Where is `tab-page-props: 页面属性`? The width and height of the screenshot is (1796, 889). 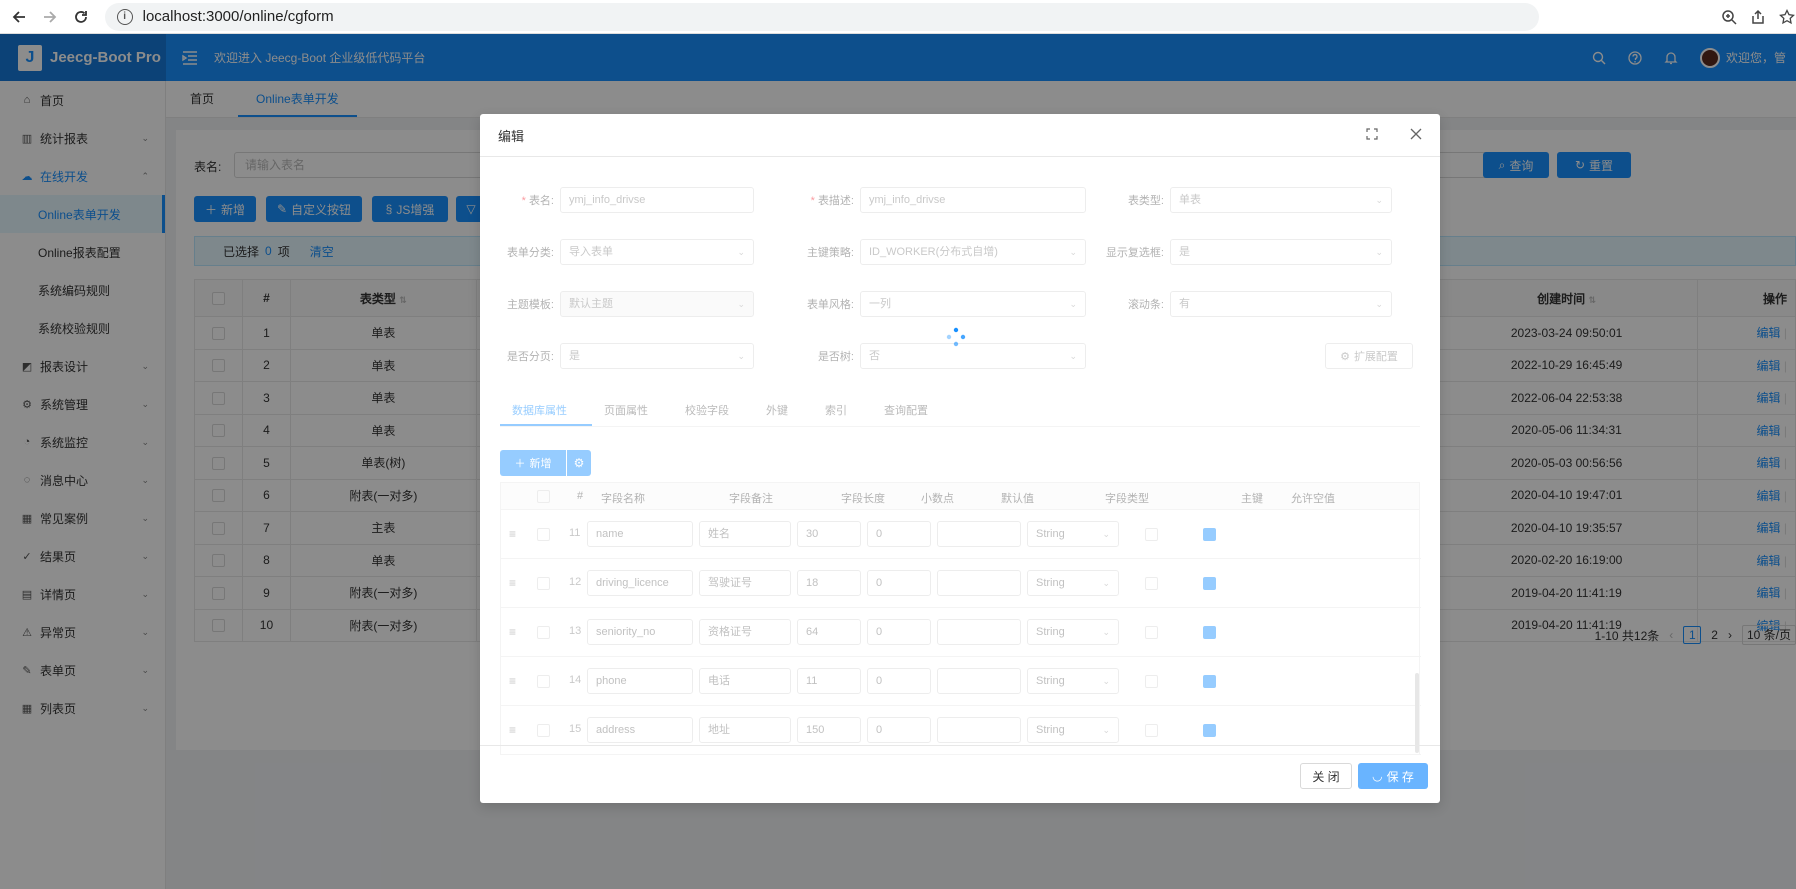
tab-page-props: 页面属性 is located at coordinates (632, 411).